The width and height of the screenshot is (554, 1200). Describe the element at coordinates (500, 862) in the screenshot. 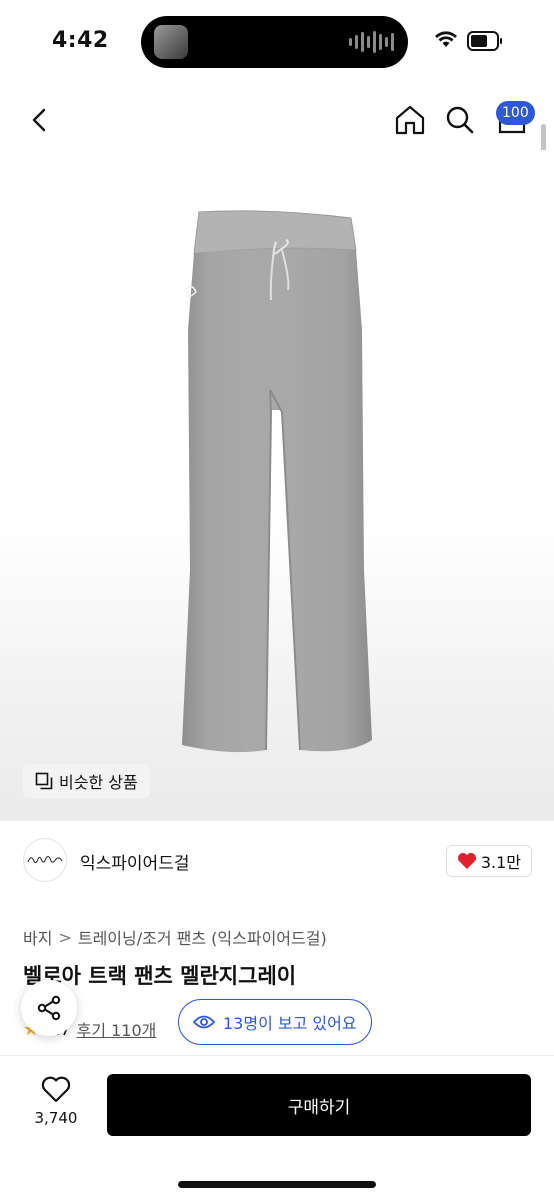

I see `brand-like-count: 3.1만` at that location.